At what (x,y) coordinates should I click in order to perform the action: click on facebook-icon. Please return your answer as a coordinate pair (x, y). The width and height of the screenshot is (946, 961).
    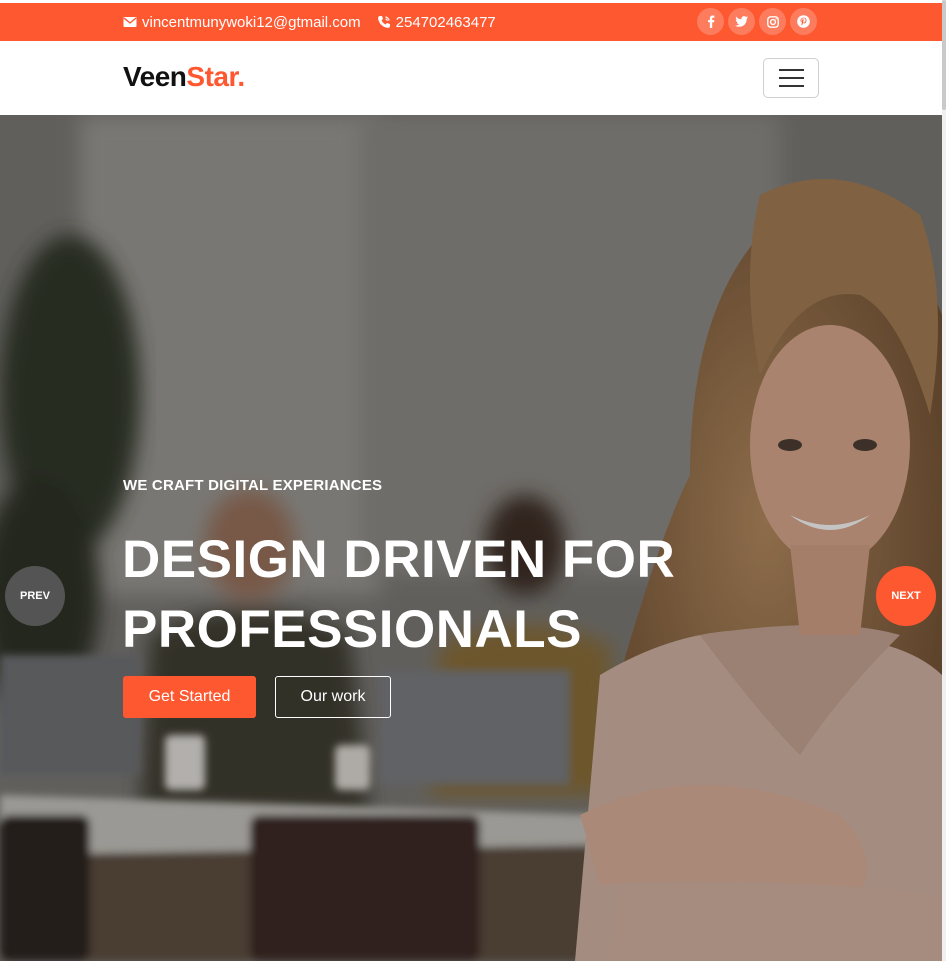
    Looking at the image, I should click on (710, 21).